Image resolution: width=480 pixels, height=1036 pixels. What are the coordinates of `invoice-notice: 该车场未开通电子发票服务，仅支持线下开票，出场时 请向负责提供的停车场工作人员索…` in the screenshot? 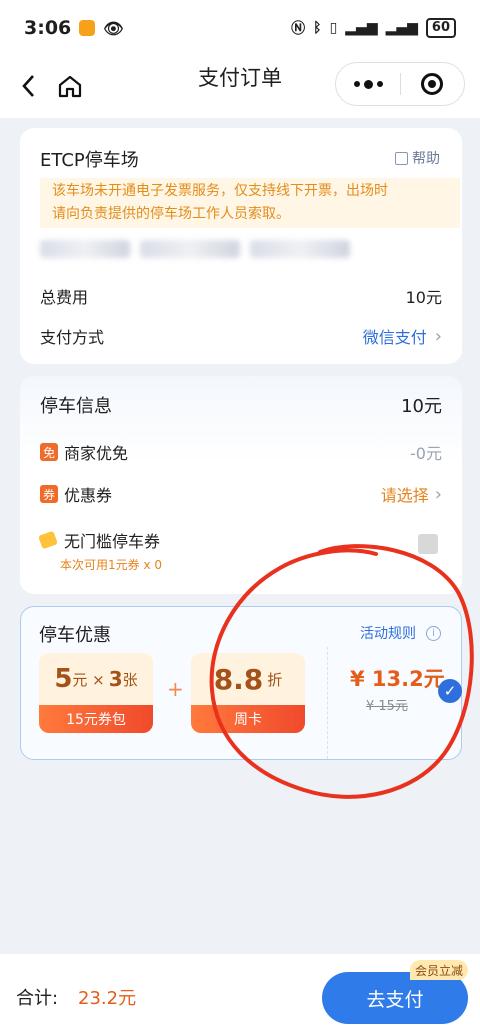 It's located at (250, 203).